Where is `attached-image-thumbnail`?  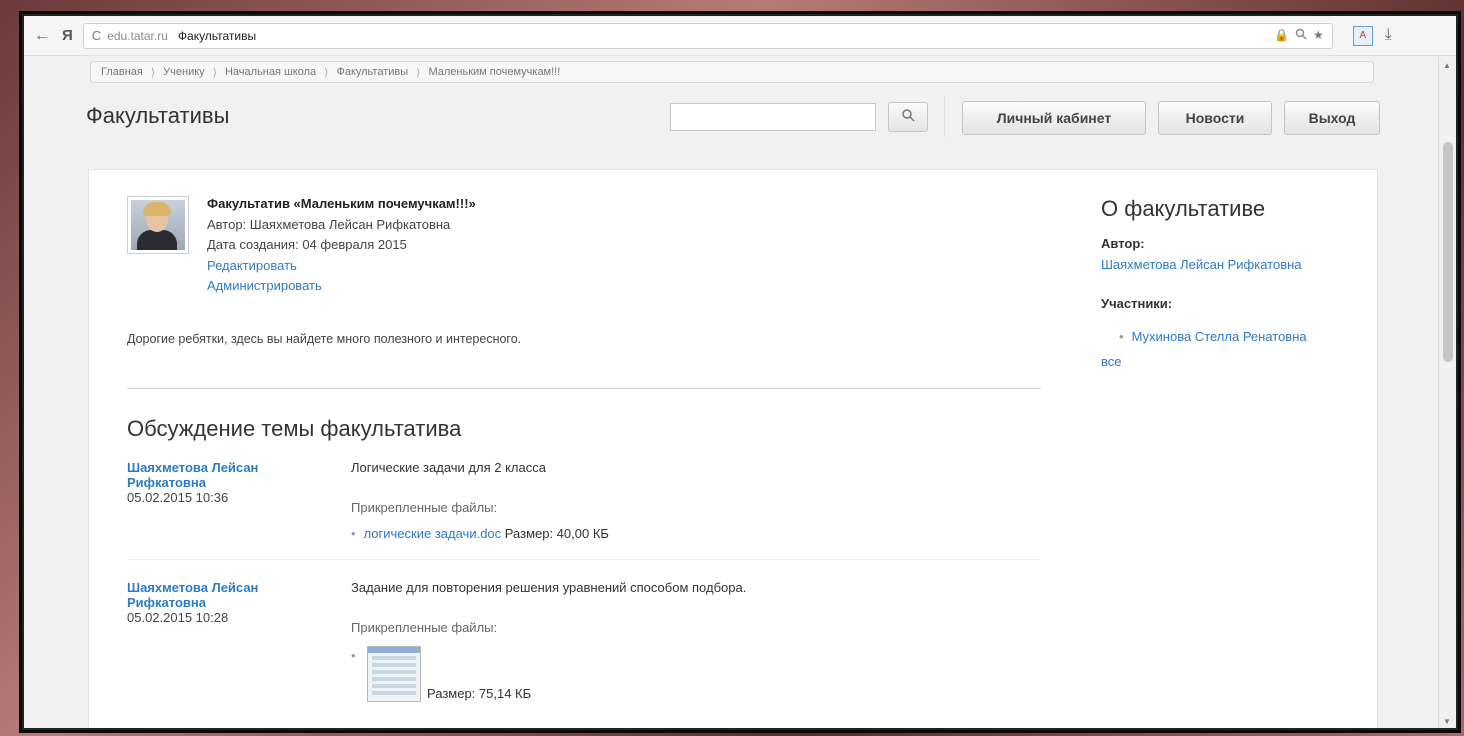
attached-image-thumbnail is located at coordinates (394, 674).